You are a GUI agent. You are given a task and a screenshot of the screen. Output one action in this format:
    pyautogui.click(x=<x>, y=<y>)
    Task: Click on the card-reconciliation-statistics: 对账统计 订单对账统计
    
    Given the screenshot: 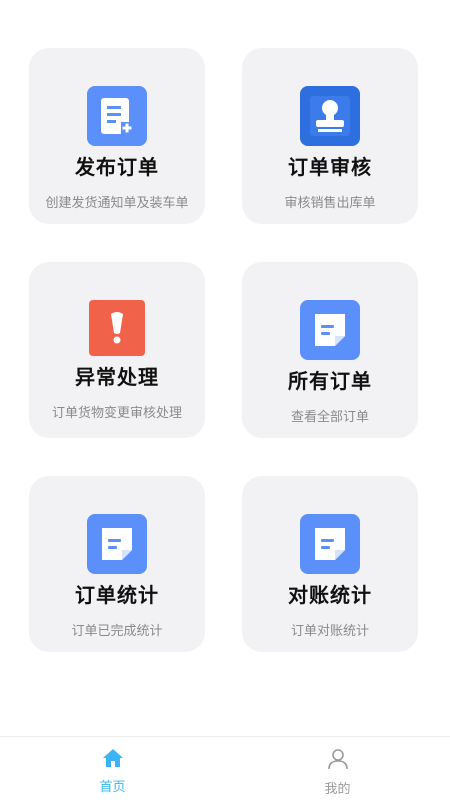 What is the action you would take?
    pyautogui.click(x=330, y=564)
    